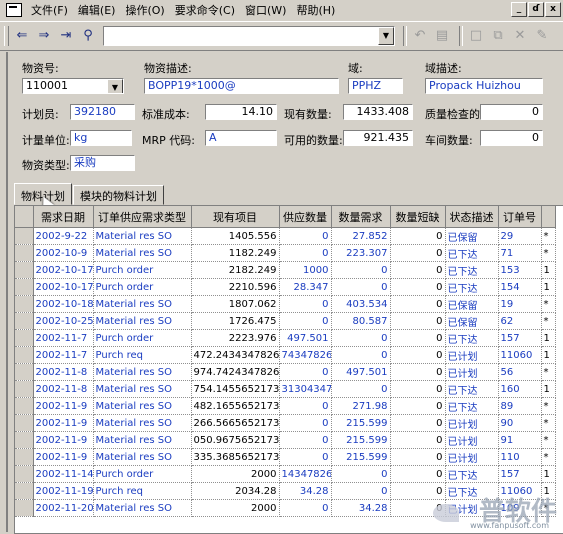 This screenshot has width=563, height=534. I want to click on cell-demand-qty: 34.28, so click(361, 508).